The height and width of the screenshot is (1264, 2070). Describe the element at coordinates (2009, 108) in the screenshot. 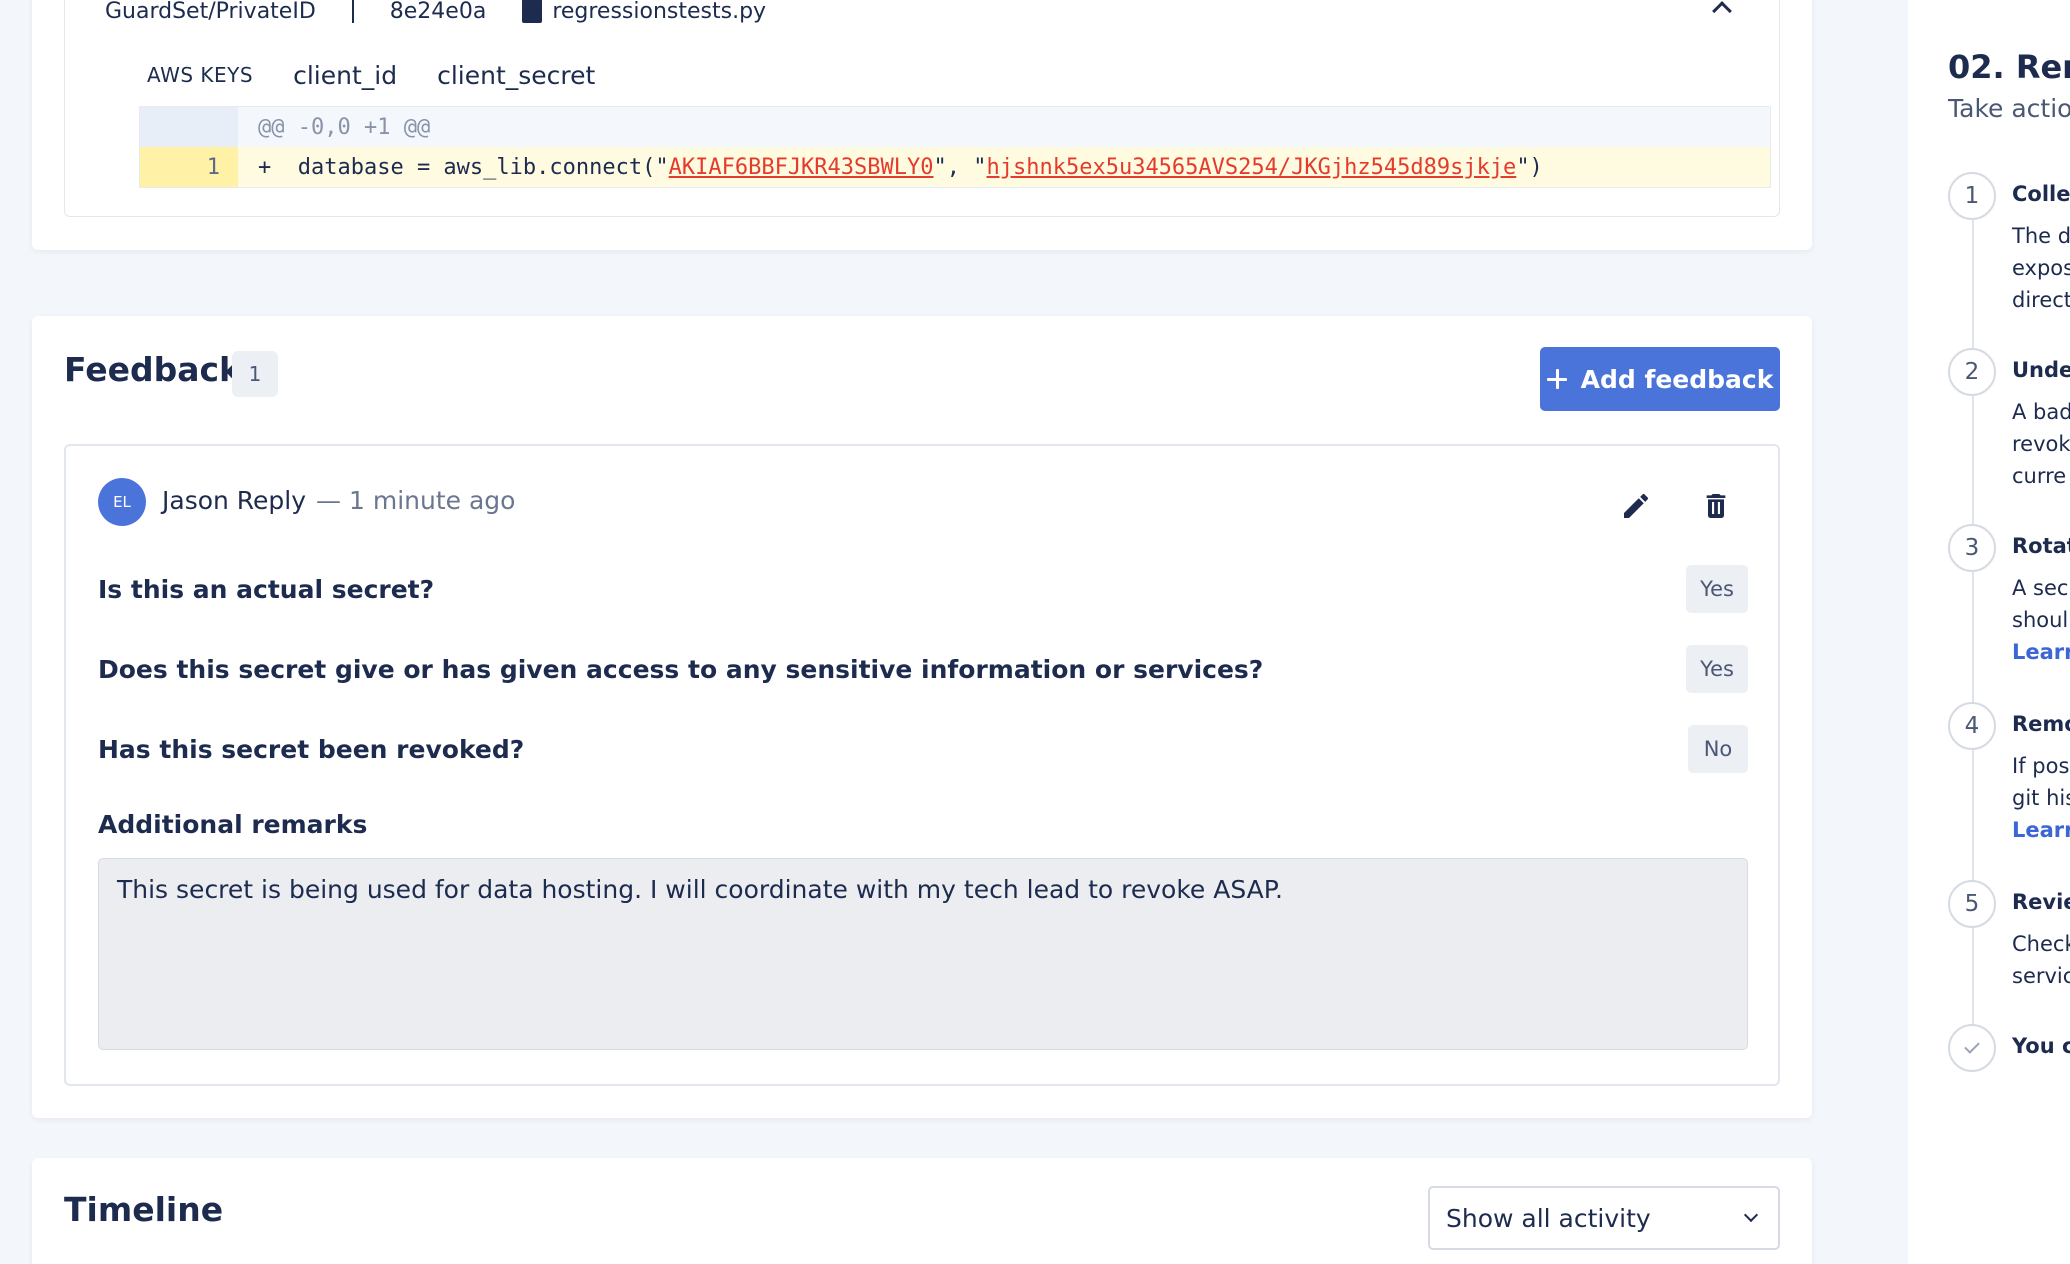

I see `remediation-subtitle: Take actio` at that location.